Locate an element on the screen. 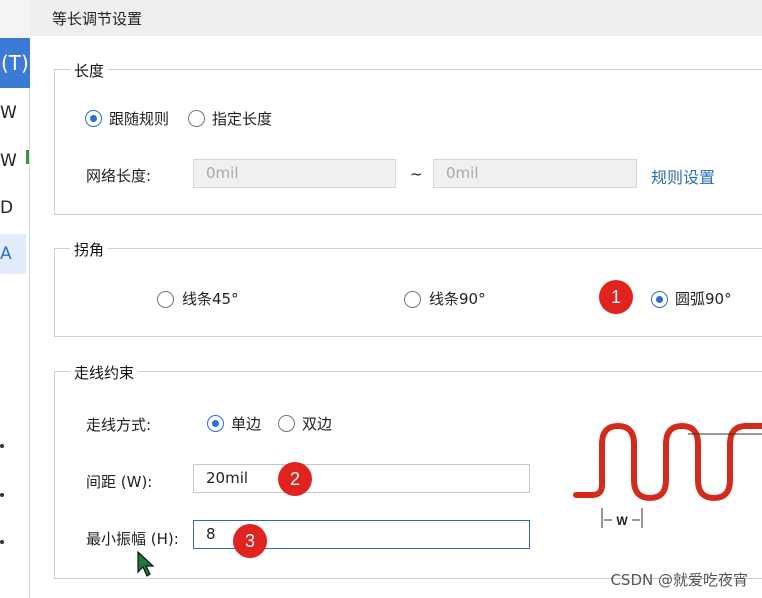  annotation-badge-2: 2 is located at coordinates (295, 479).